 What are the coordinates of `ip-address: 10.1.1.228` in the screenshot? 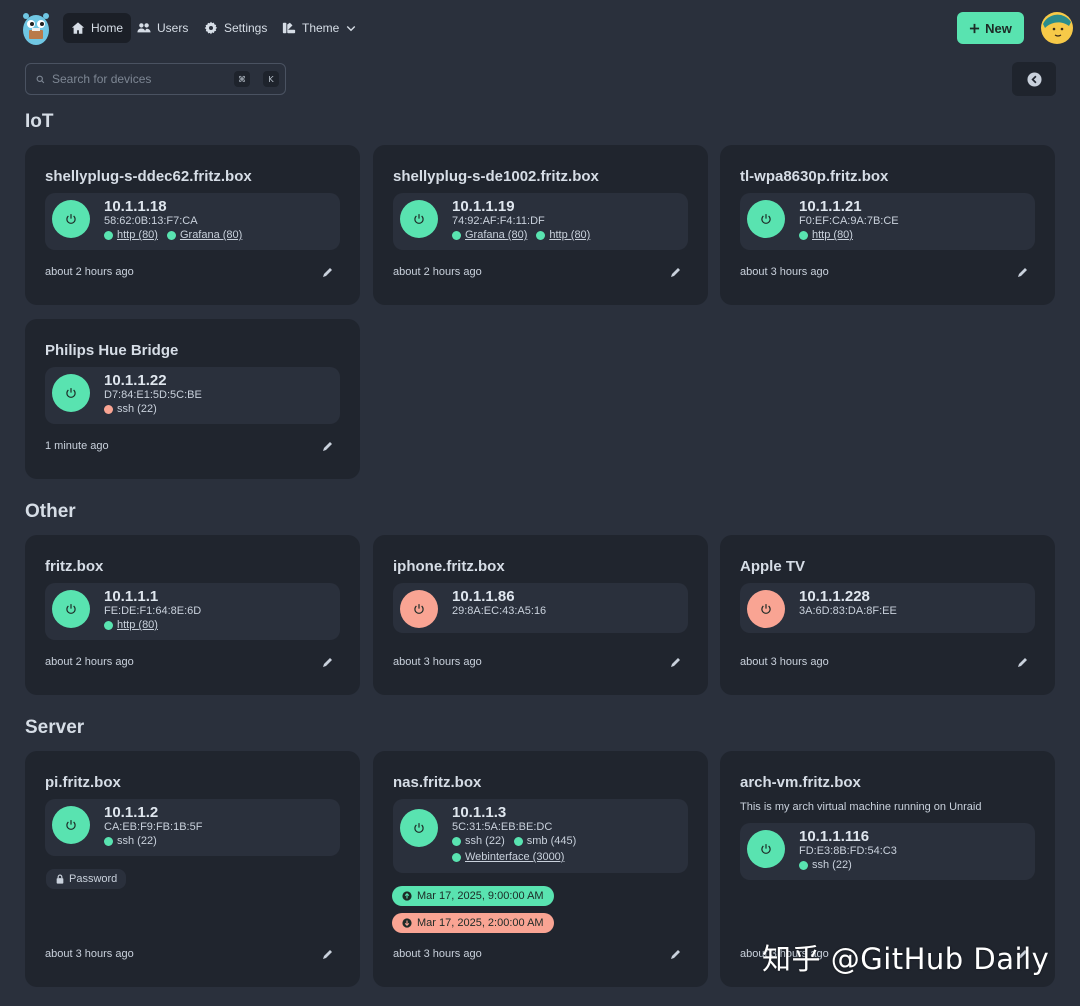 It's located at (834, 596).